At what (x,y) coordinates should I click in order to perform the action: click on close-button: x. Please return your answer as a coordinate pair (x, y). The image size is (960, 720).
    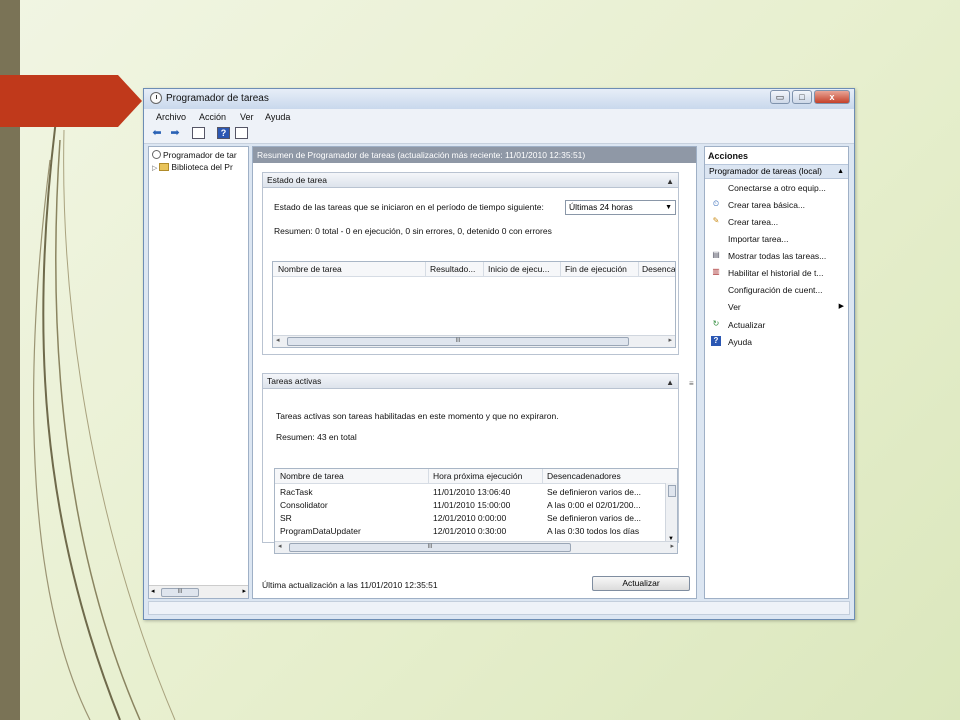
    Looking at the image, I should click on (832, 97).